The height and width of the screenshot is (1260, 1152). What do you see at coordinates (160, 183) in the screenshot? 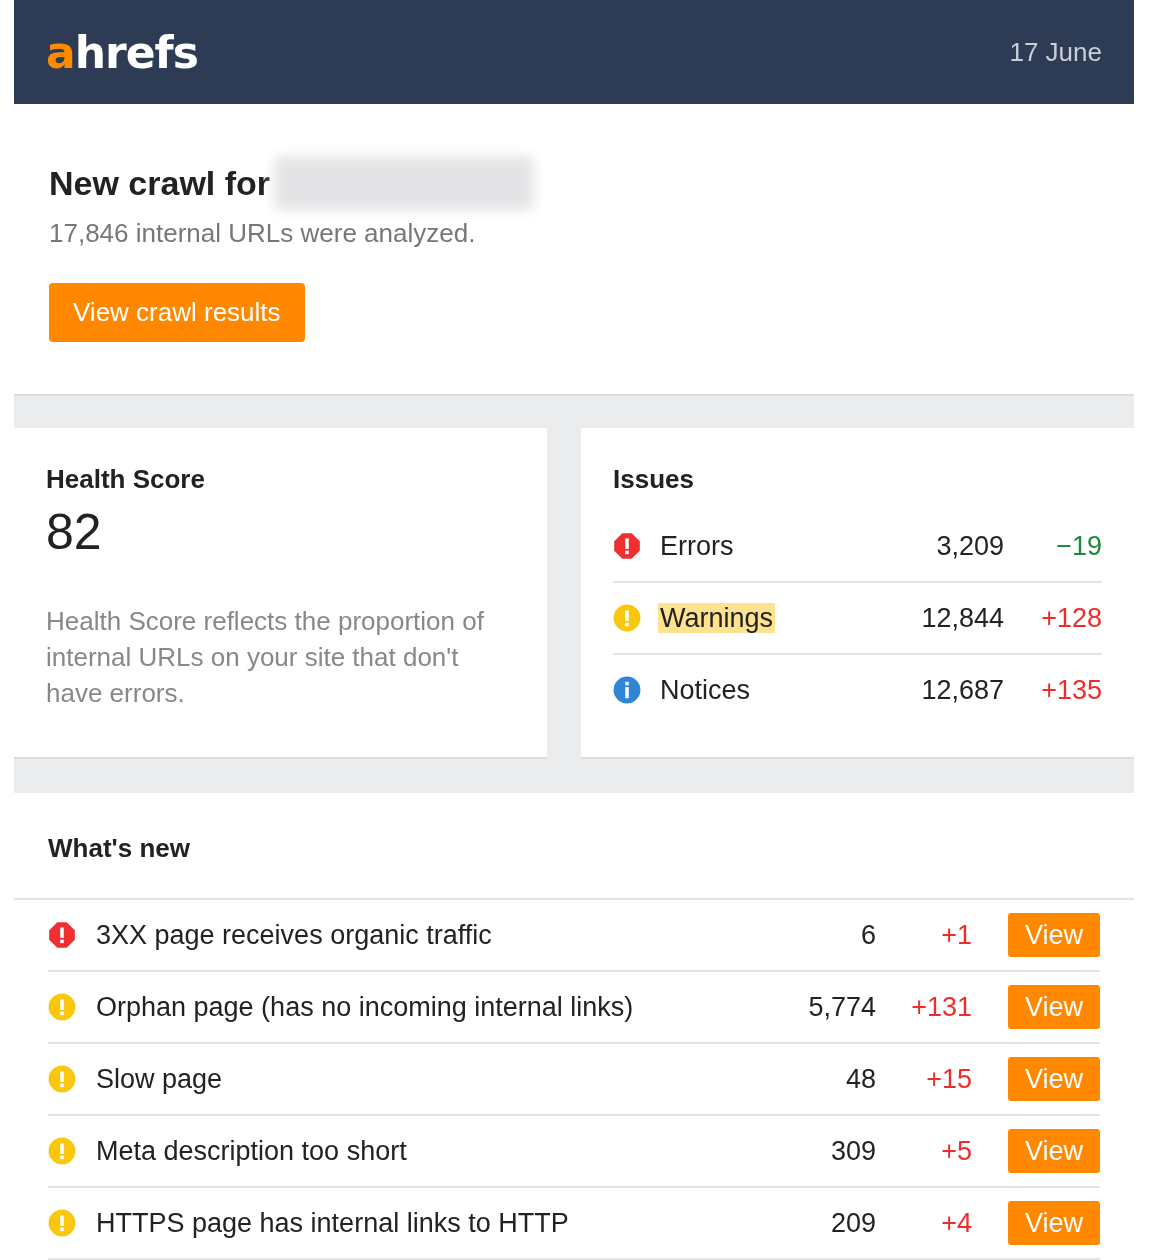
I see `crawl-title: New crawl for` at bounding box center [160, 183].